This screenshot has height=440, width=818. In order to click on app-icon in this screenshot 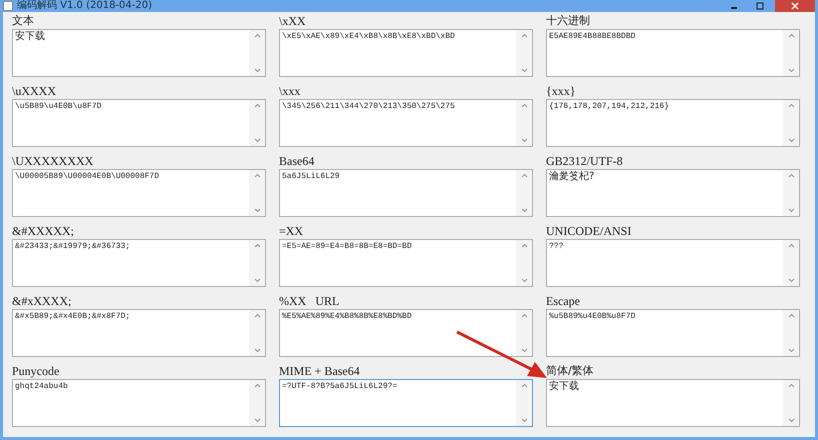, I will do `click(8, 6)`.